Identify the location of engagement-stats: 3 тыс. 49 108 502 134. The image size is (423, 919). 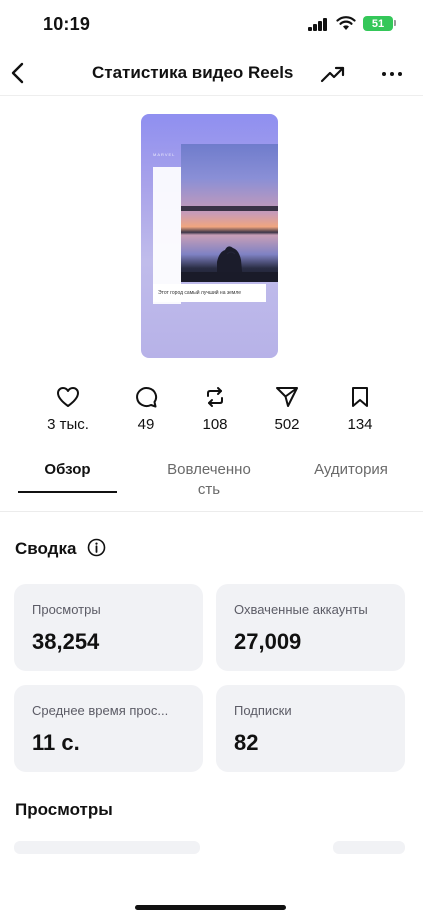
(211, 411).